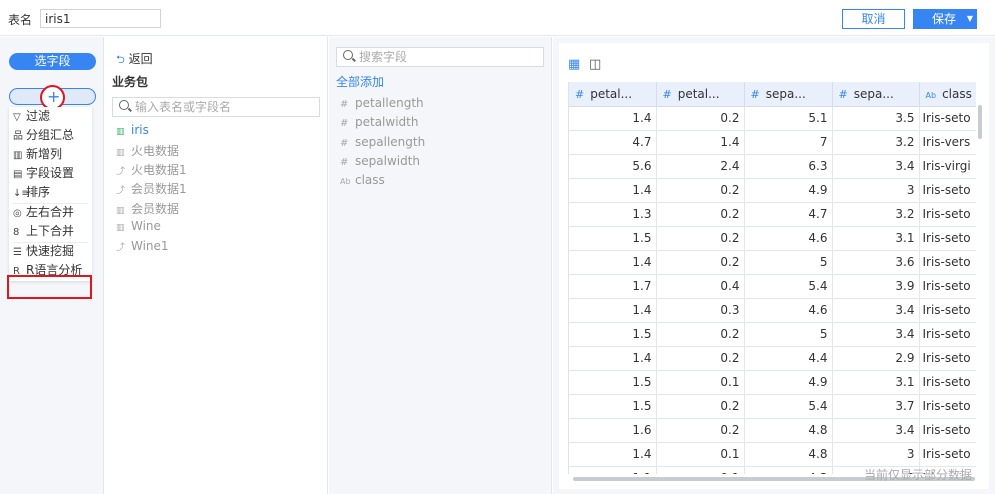  Describe the element at coordinates (876, 262) in the screenshot. I see `table-cell: 3.6` at that location.